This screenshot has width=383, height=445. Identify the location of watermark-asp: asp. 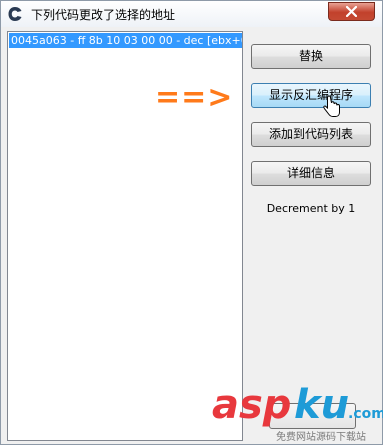
(252, 405).